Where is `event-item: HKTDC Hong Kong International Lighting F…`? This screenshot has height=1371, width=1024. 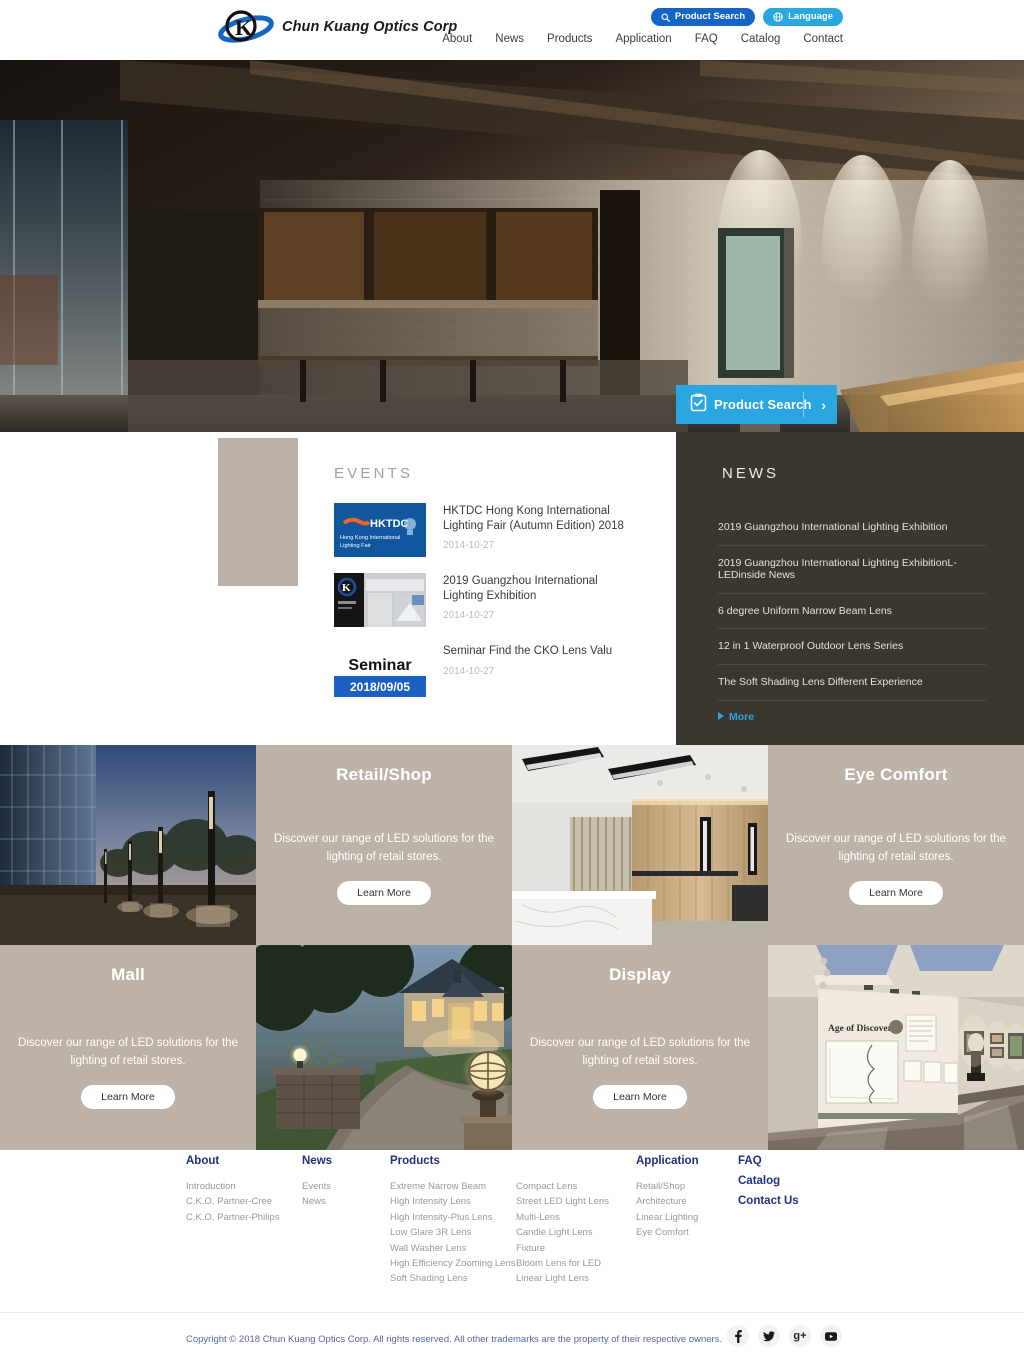
event-item: HKTDC Hong Kong International Lighting F… is located at coordinates (499, 530).